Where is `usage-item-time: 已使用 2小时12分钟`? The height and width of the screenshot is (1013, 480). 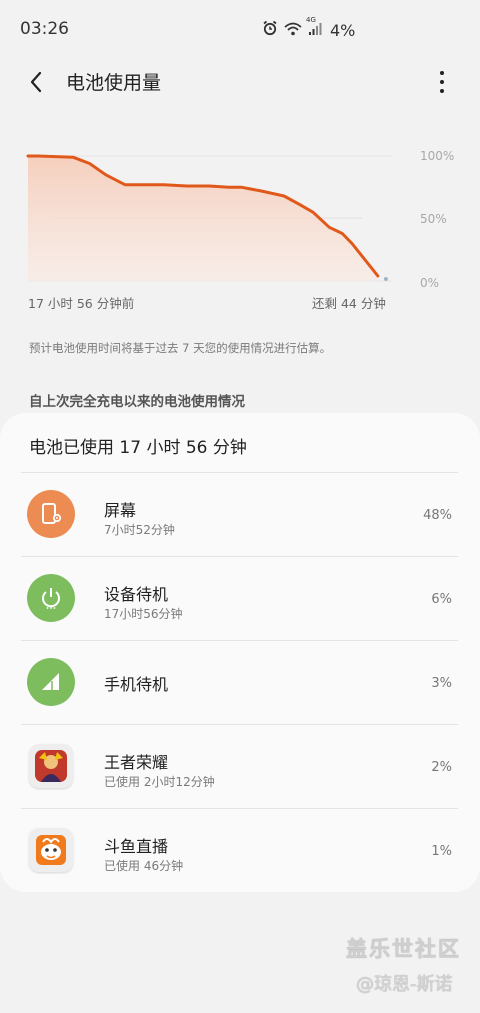 usage-item-time: 已使用 2小时12分钟 is located at coordinates (159, 782).